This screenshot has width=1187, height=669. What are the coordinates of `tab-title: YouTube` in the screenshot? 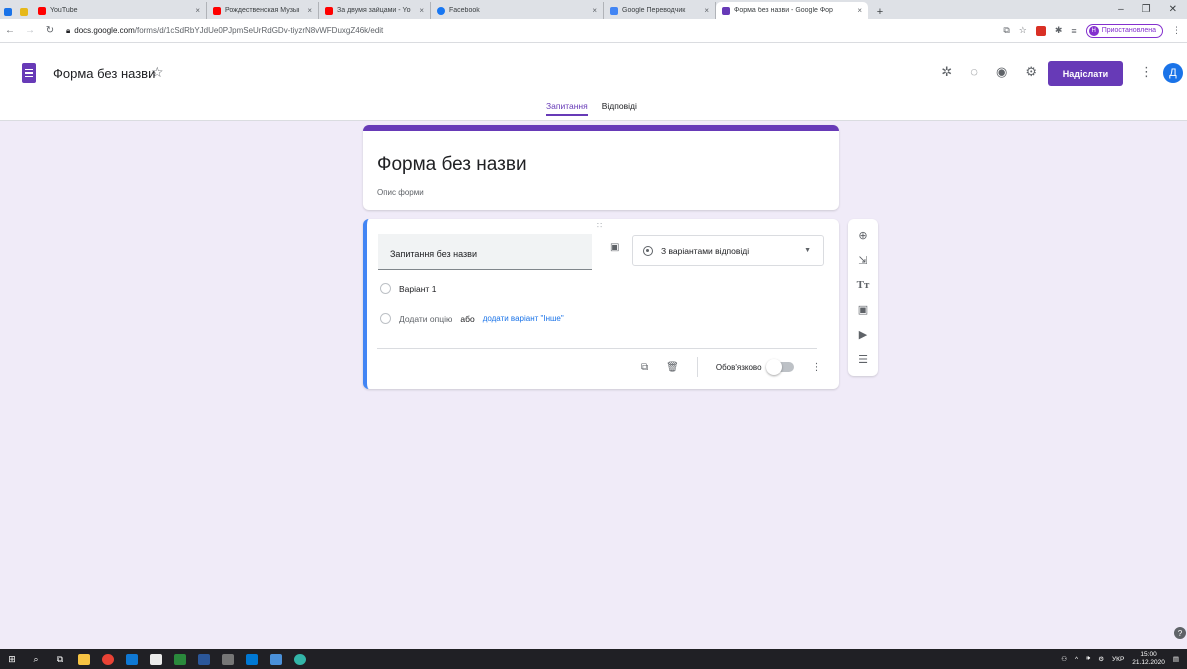 It's located at (64, 10).